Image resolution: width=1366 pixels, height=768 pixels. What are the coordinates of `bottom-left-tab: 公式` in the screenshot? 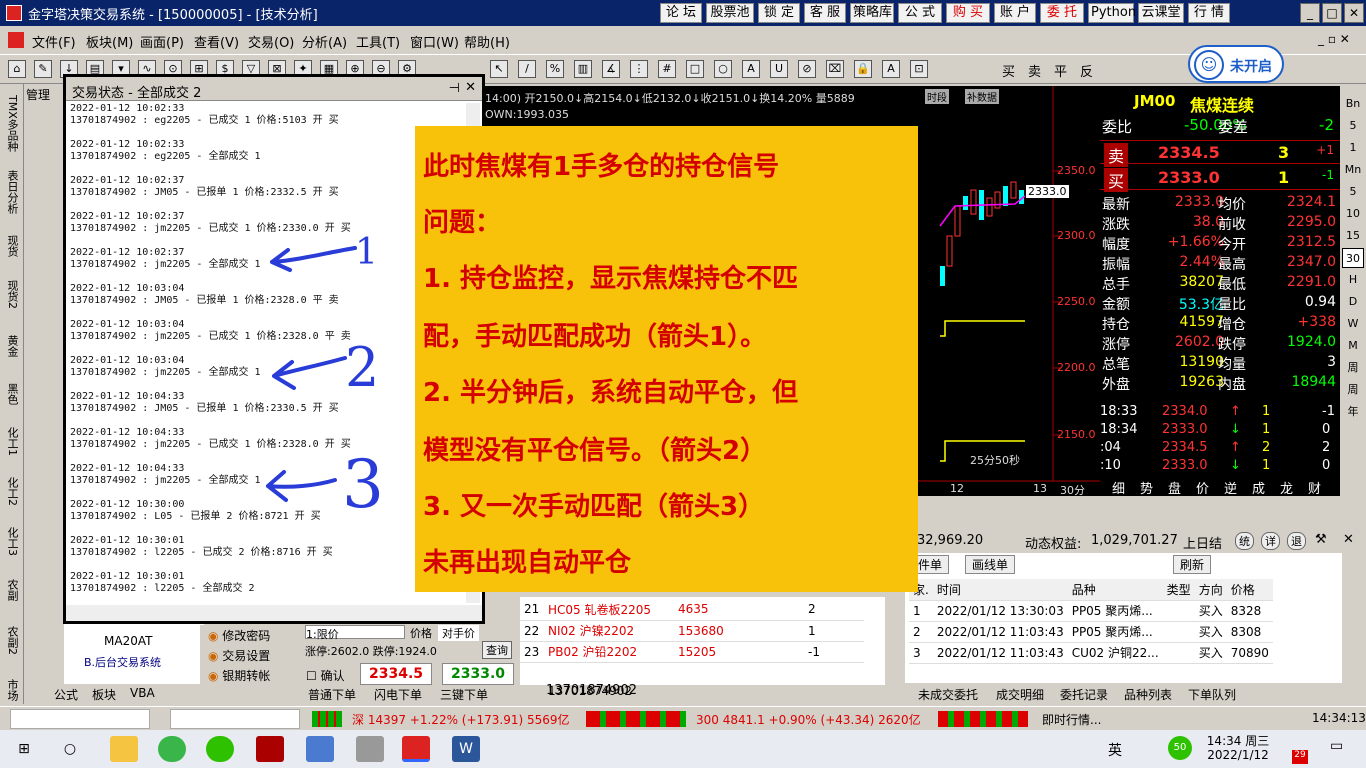 It's located at (66, 694).